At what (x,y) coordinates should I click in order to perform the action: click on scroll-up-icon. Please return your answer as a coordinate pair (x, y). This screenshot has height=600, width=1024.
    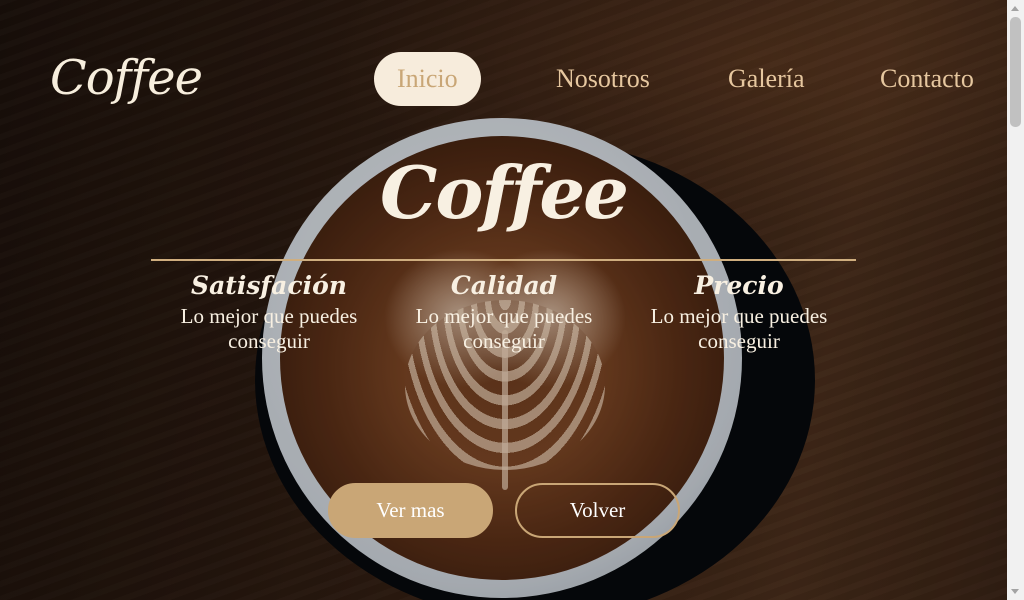
    Looking at the image, I should click on (1015, 8).